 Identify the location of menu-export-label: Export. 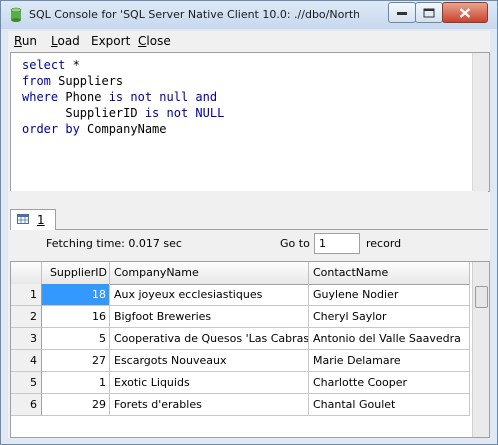
(111, 41).